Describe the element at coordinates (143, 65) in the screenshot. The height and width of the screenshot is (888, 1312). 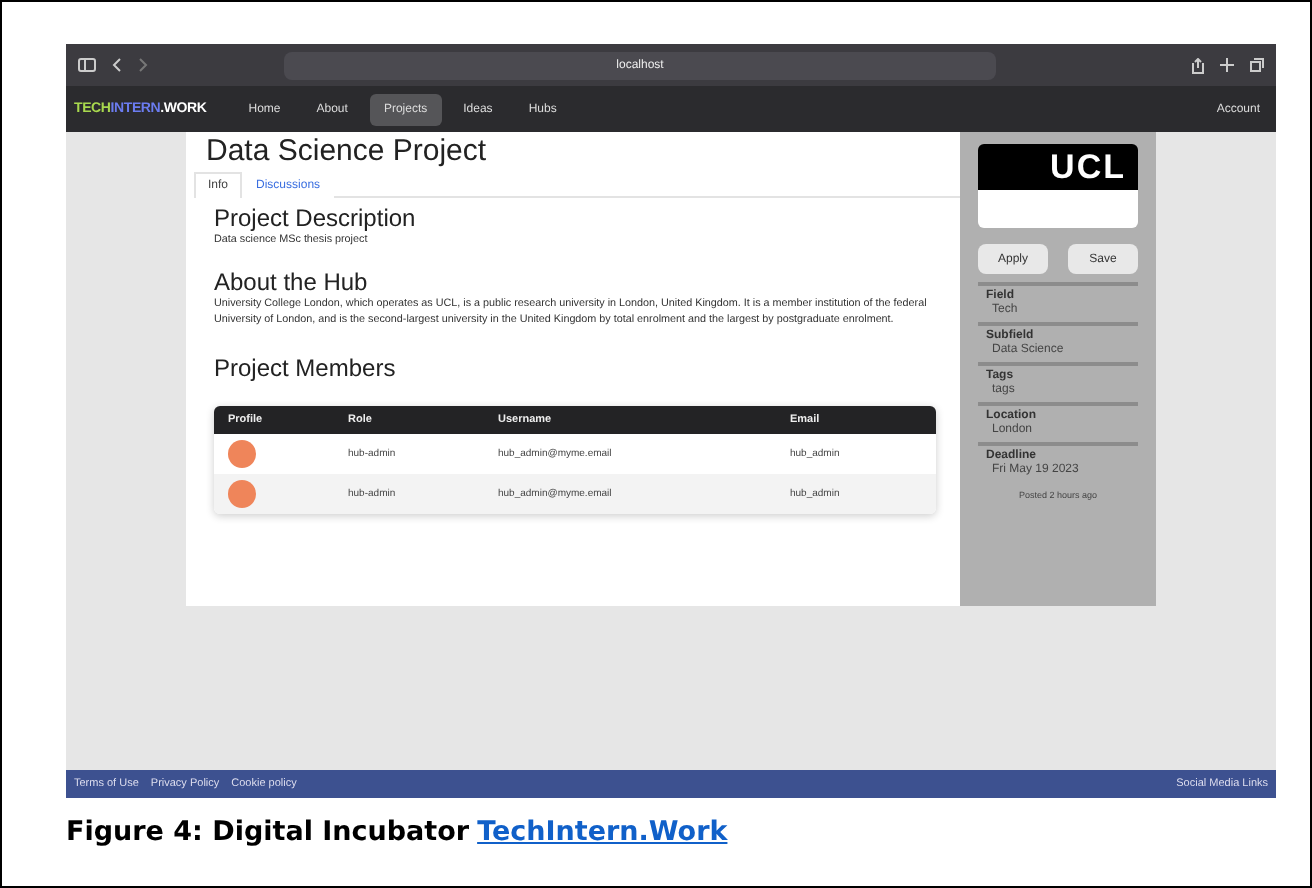
I see `forward-icon` at that location.